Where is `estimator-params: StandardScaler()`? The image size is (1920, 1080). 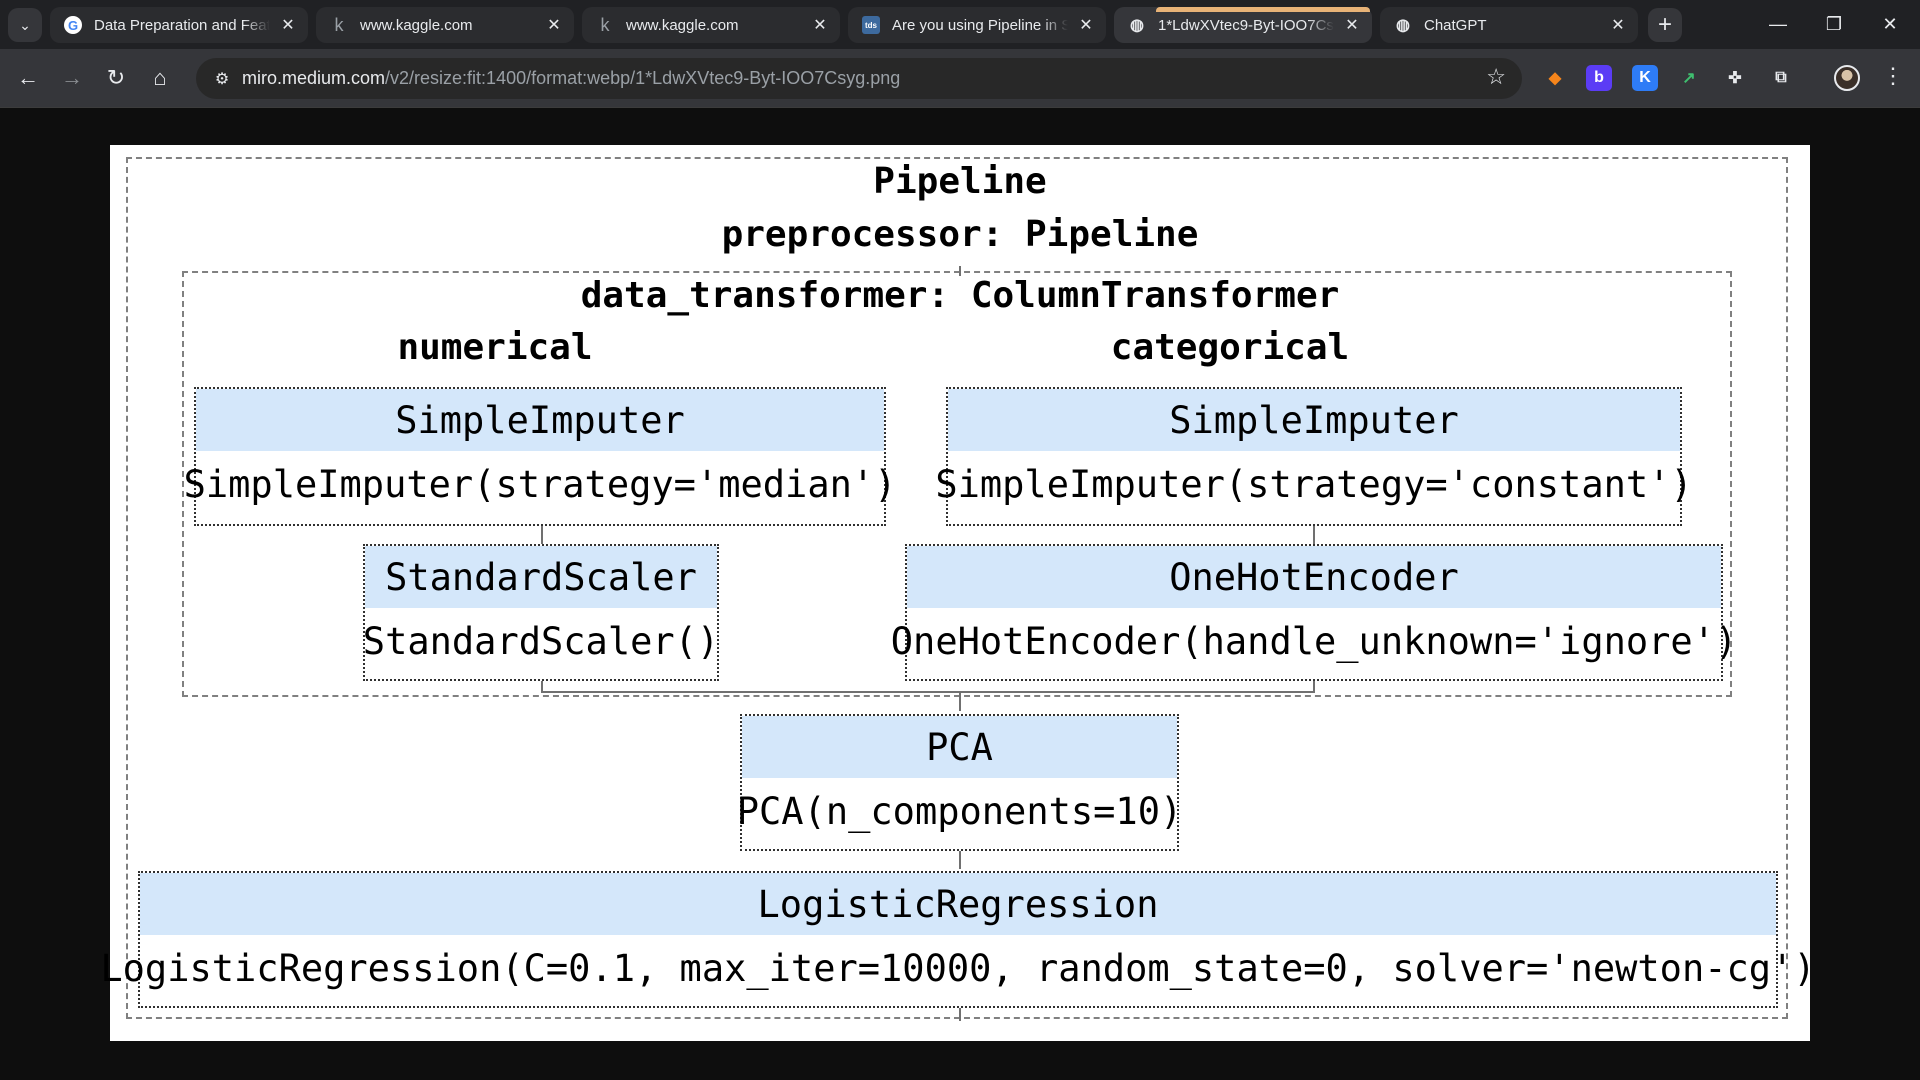 estimator-params: StandardScaler() is located at coordinates (541, 641).